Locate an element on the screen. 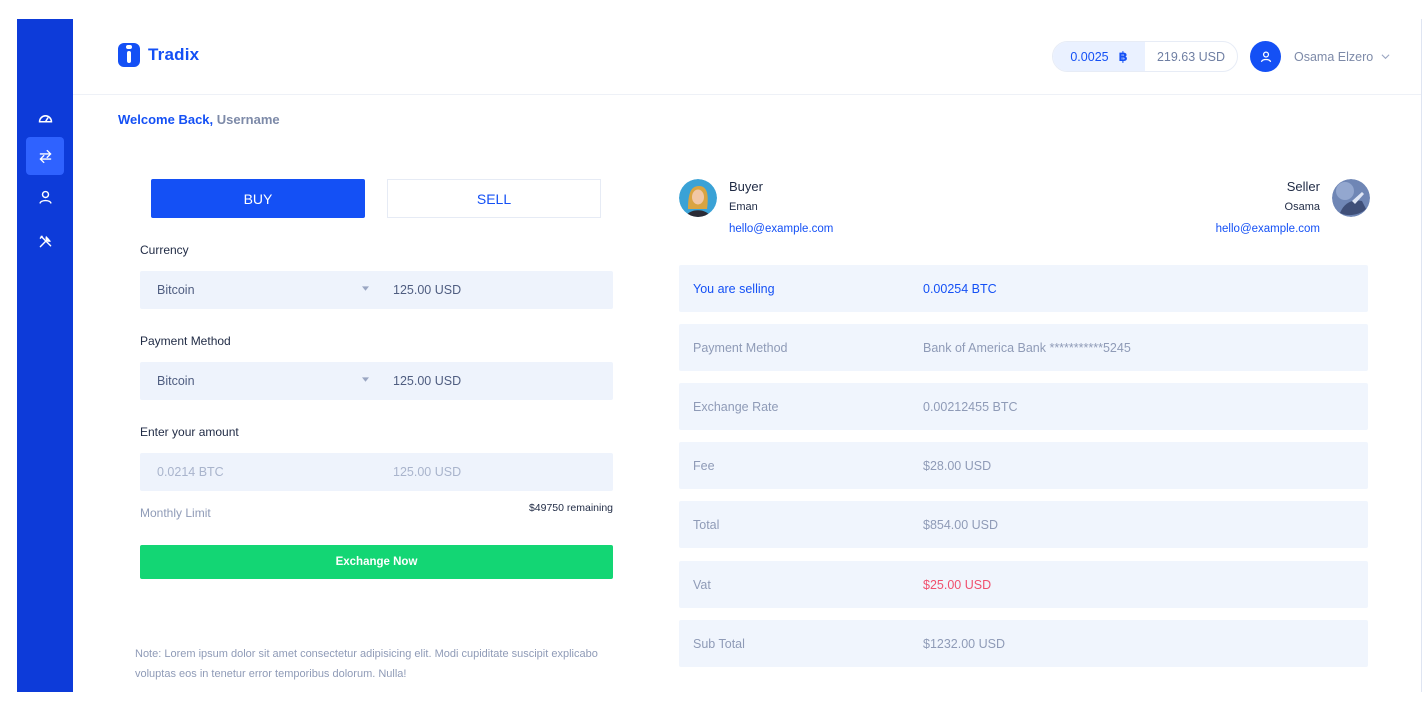 The height and width of the screenshot is (708, 1426). exchange-arrows-icon is located at coordinates (45, 156).